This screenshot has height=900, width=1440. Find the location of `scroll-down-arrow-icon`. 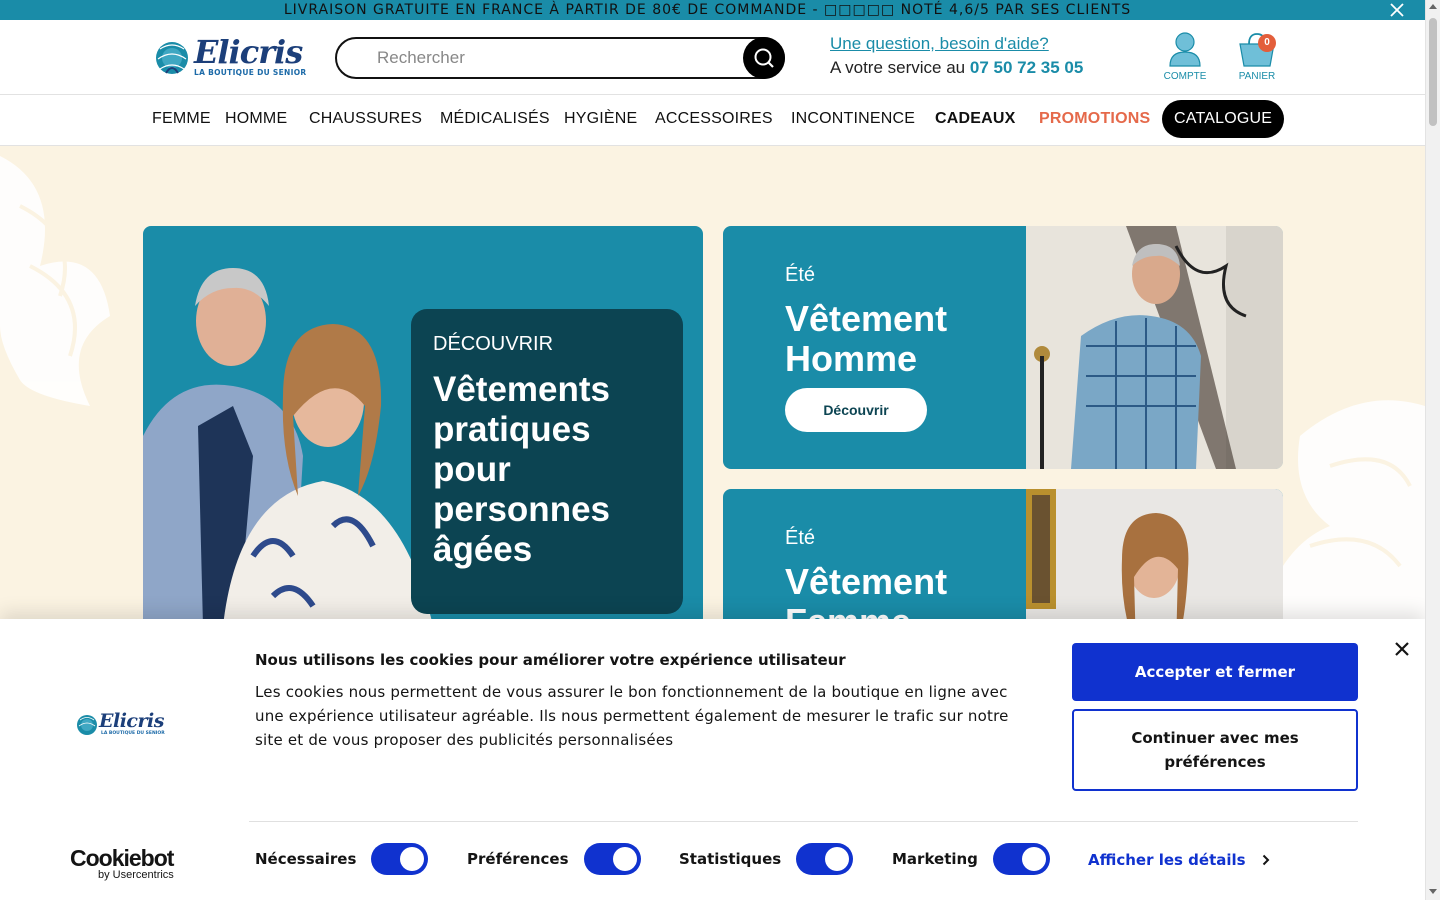

scroll-down-arrow-icon is located at coordinates (1433, 891).